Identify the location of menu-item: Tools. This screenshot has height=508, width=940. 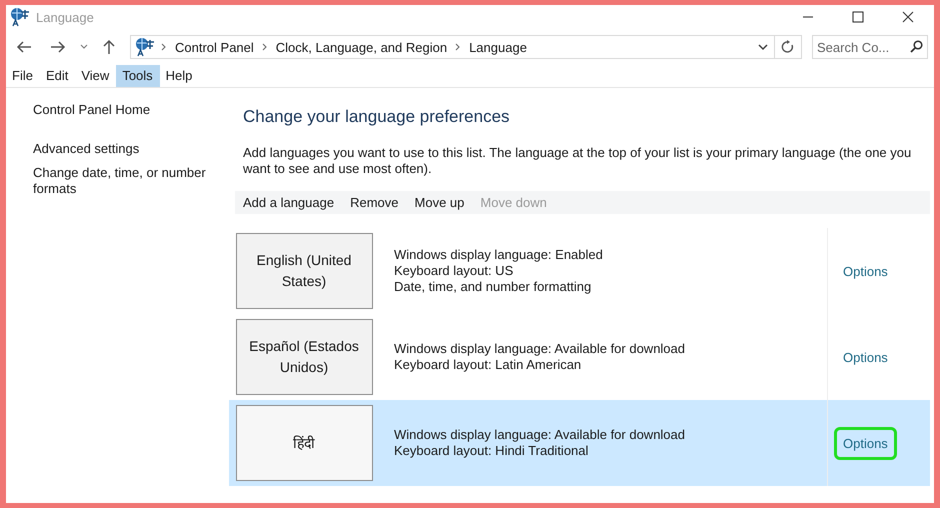
(138, 76).